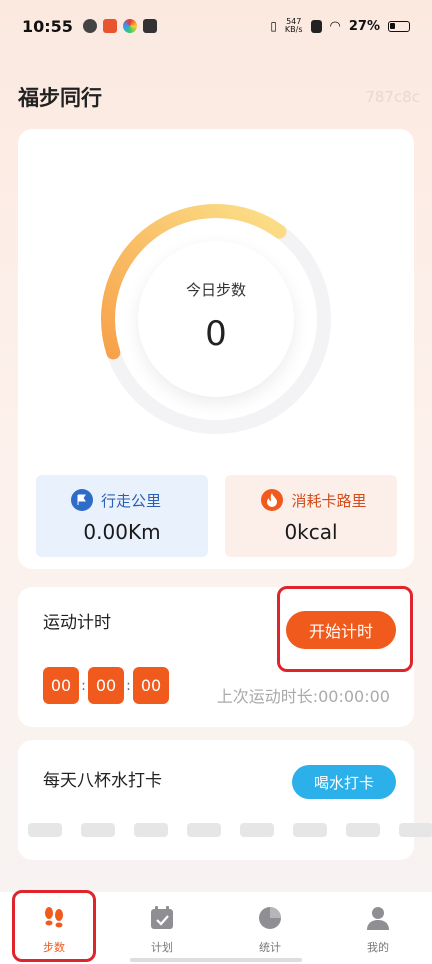 Image resolution: width=432 pixels, height=964 pixels. What do you see at coordinates (60, 98) in the screenshot?
I see `page-title: 福步同行` at bounding box center [60, 98].